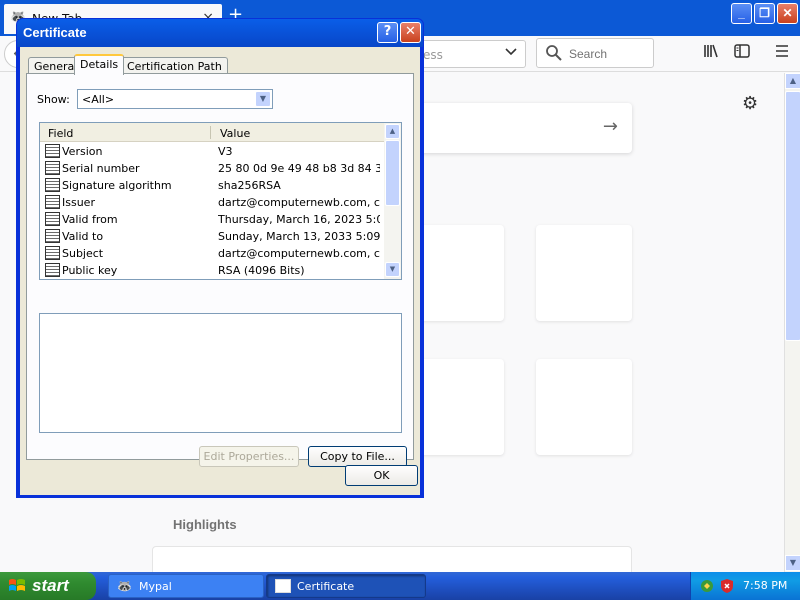 The height and width of the screenshot is (600, 800). I want to click on network-icon, so click(707, 586).